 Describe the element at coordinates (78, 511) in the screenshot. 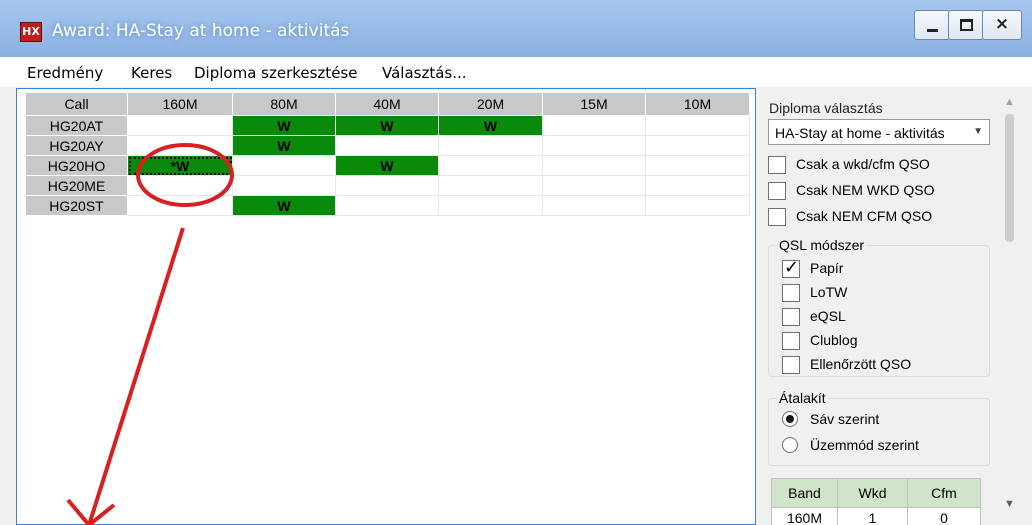

I see `annotation-arrow-head` at that location.